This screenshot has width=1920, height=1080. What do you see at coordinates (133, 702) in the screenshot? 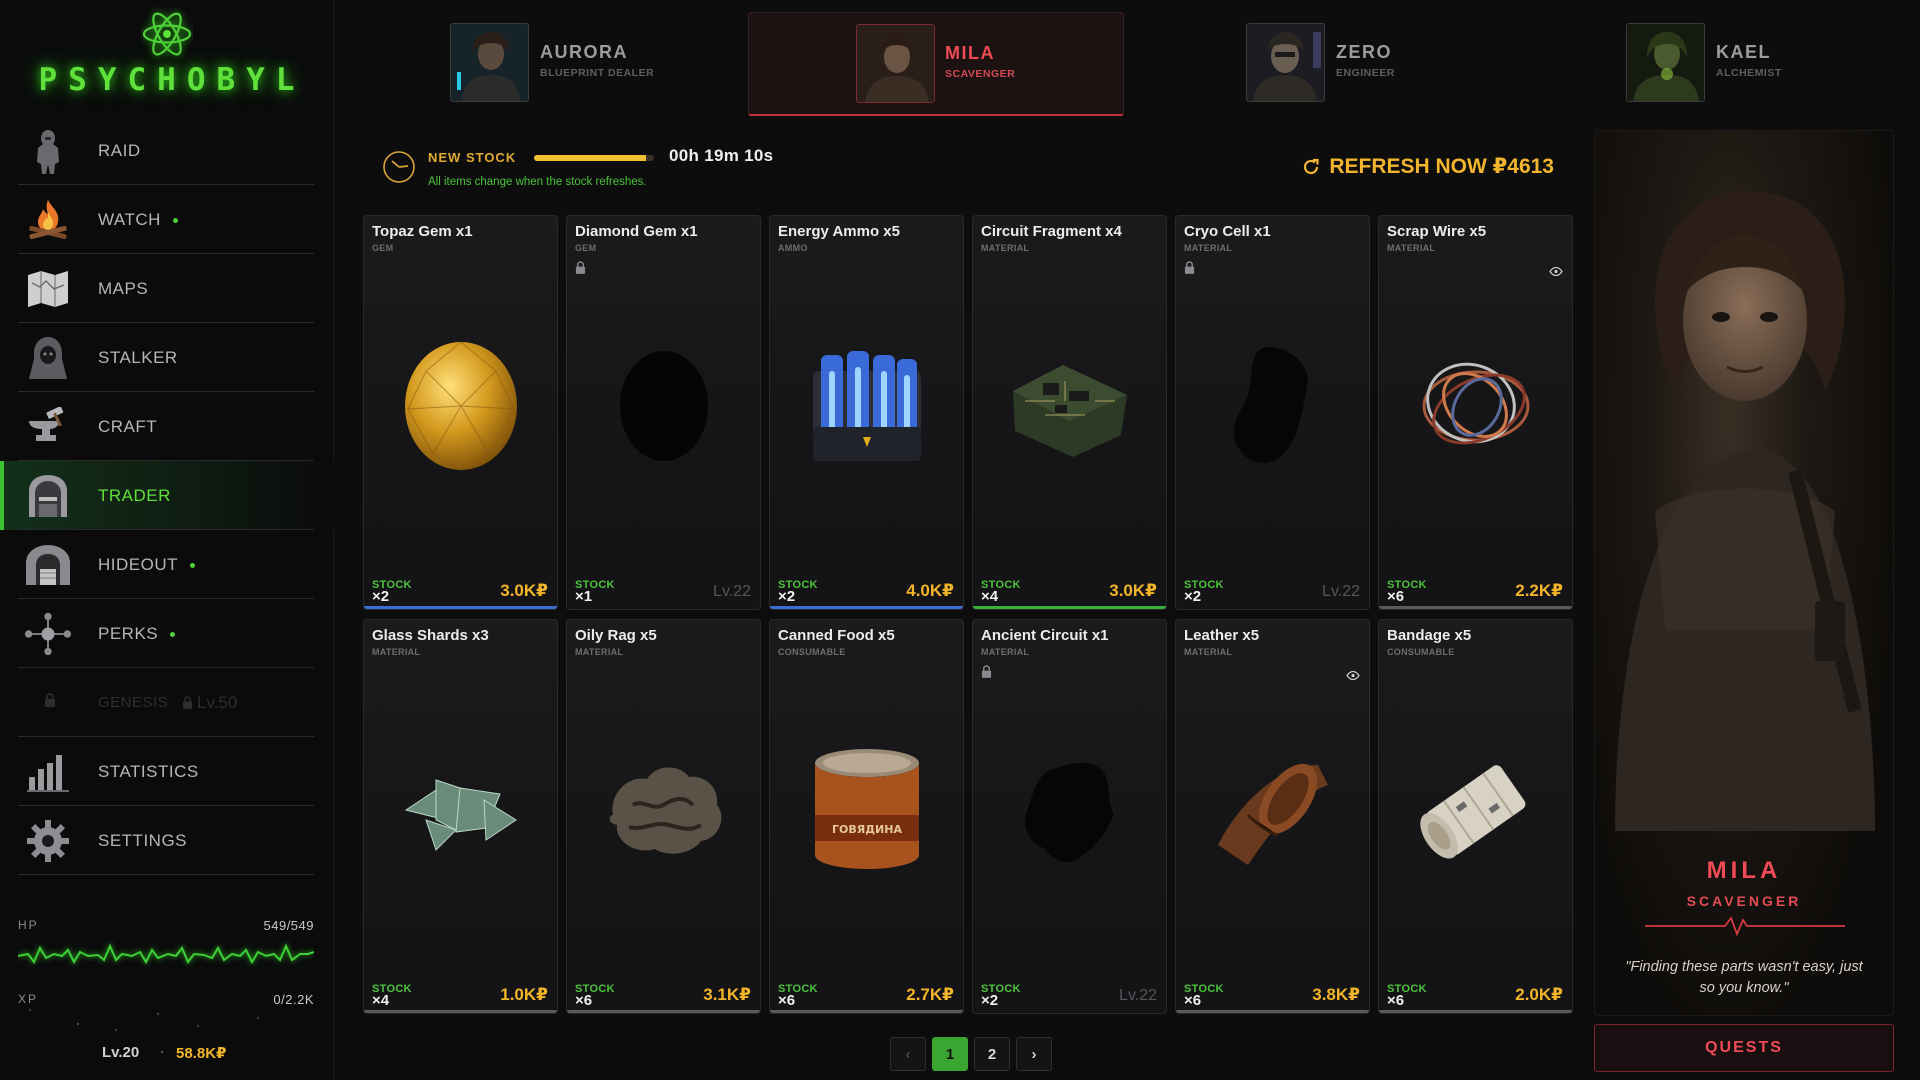
I see `nav-label: GENESIS` at bounding box center [133, 702].